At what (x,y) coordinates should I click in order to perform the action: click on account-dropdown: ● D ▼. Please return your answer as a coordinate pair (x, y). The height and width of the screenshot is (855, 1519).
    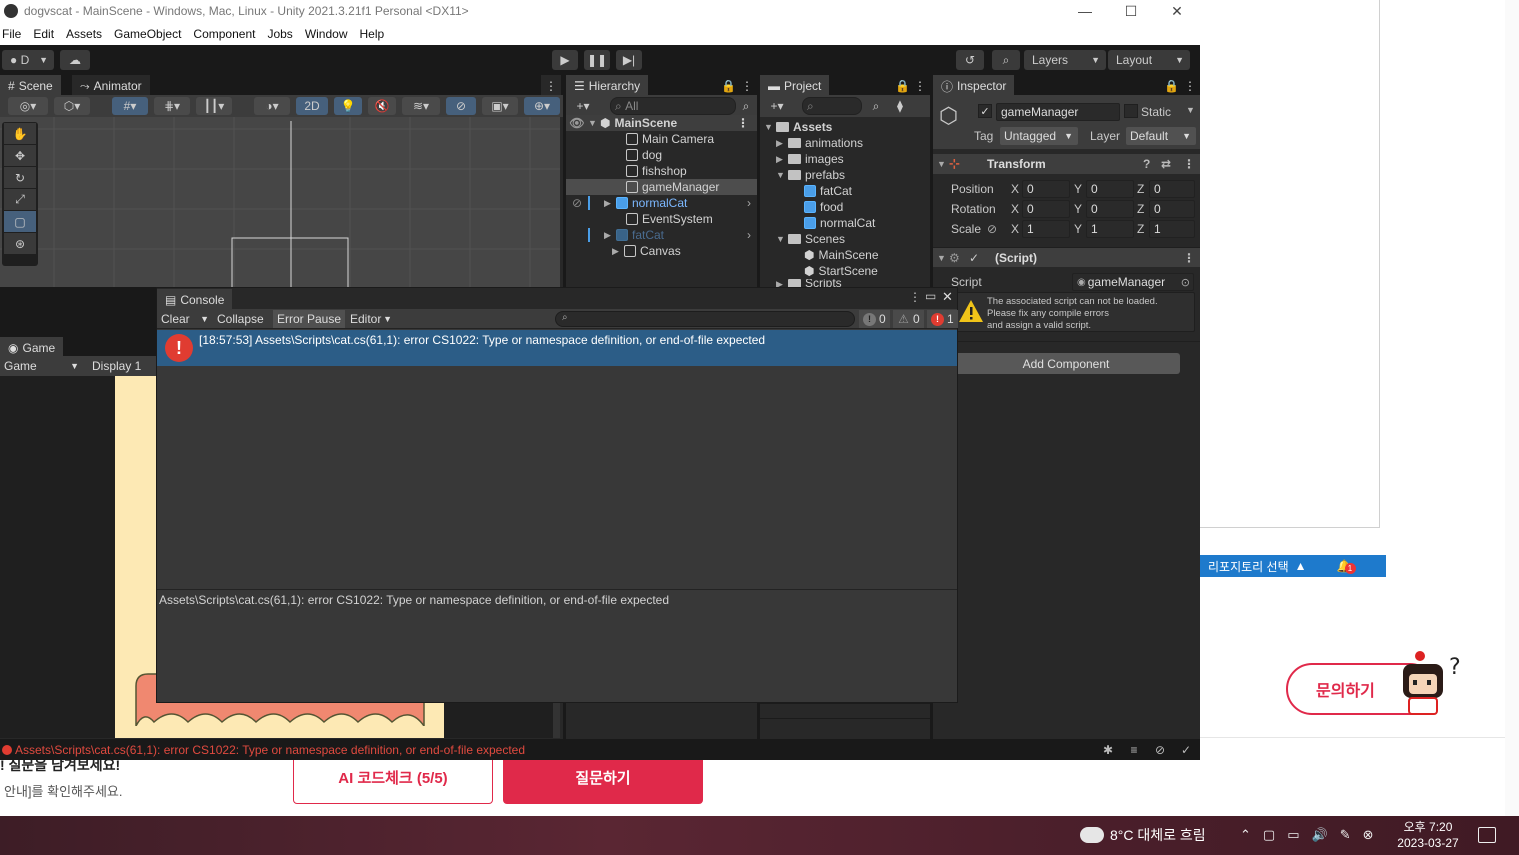
    Looking at the image, I should click on (28, 60).